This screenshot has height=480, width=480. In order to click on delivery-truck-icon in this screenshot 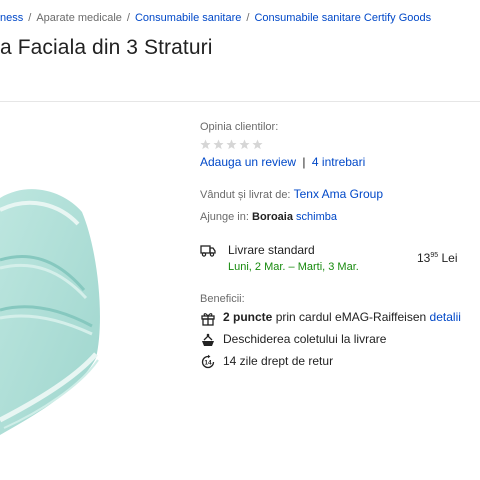, I will do `click(208, 251)`.